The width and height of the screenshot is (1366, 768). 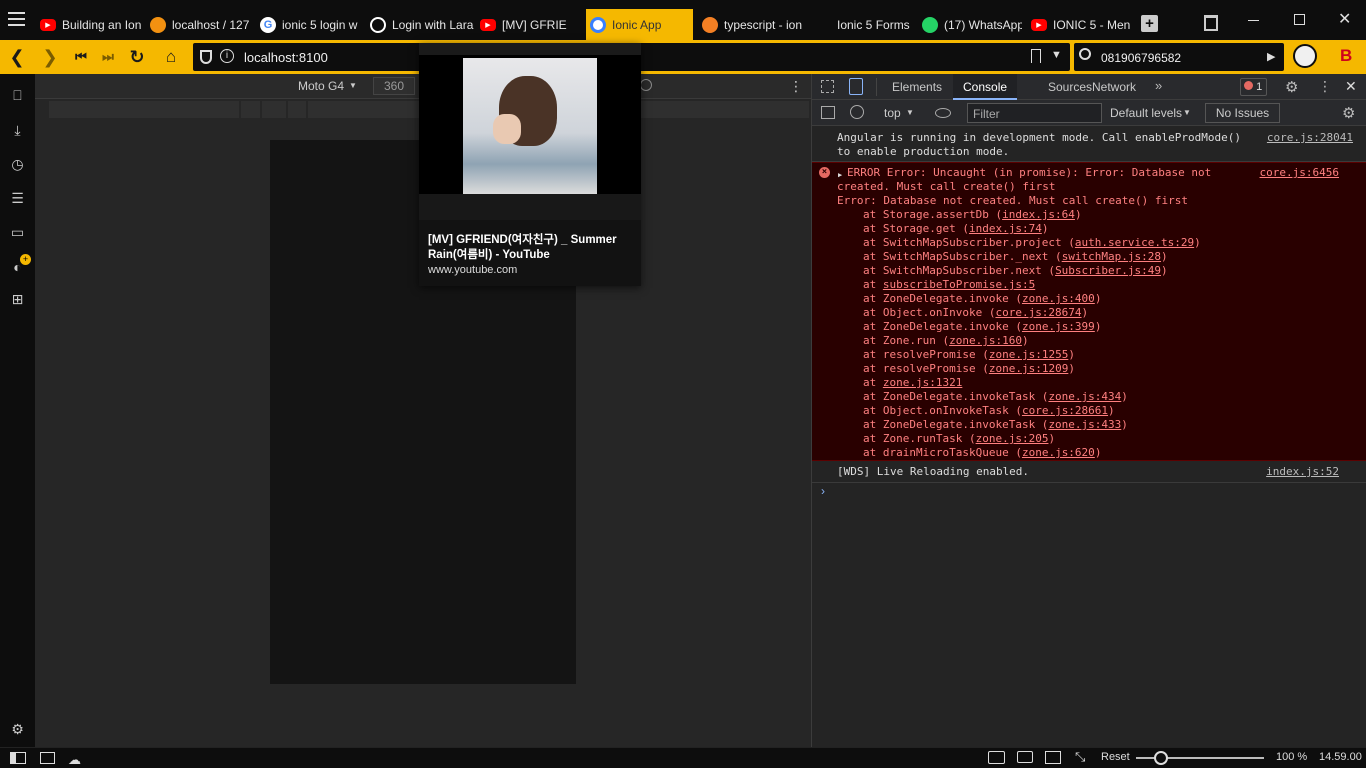 What do you see at coordinates (81, 57) in the screenshot?
I see `rewind-button: ⏮` at bounding box center [81, 57].